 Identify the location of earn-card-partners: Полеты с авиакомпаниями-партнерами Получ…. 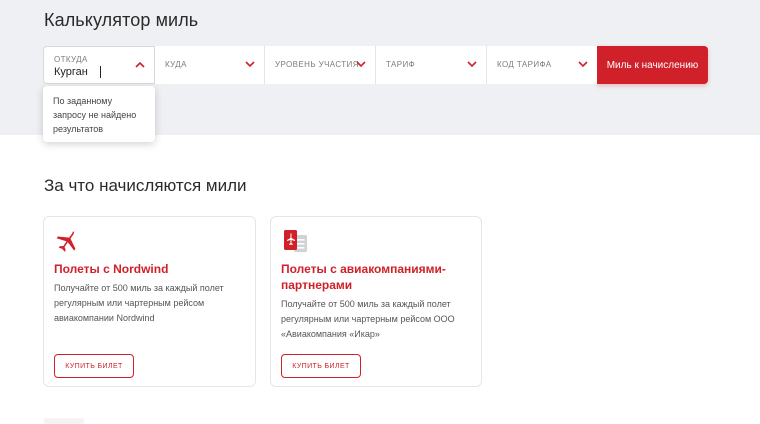
(376, 301).